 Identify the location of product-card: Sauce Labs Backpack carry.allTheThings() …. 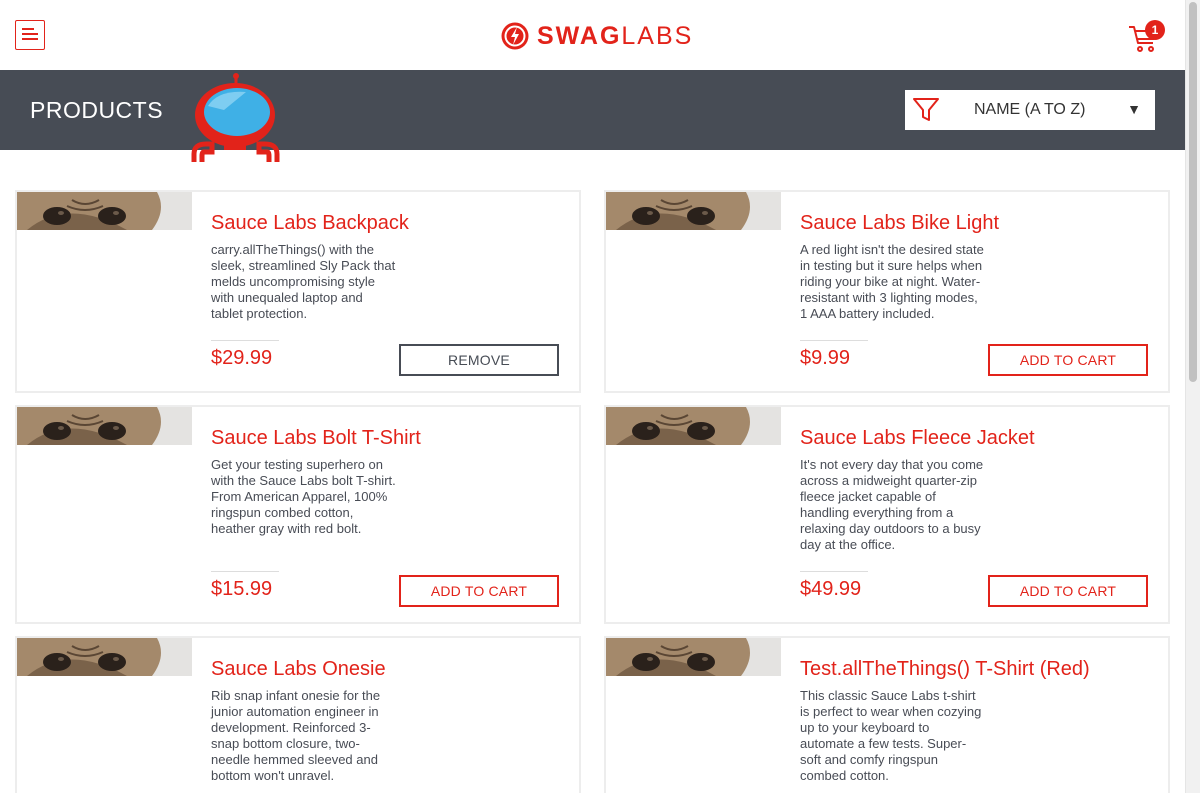
(298, 291).